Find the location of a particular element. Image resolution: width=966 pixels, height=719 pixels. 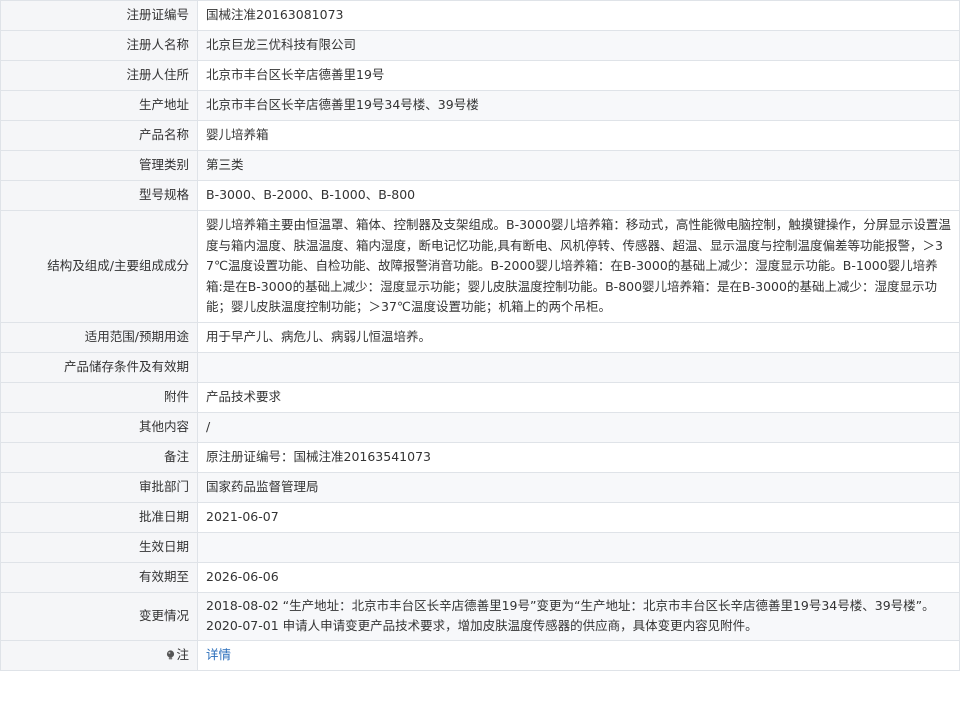

row-approval-date: 批准日期 2021-06-07 is located at coordinates (480, 517).